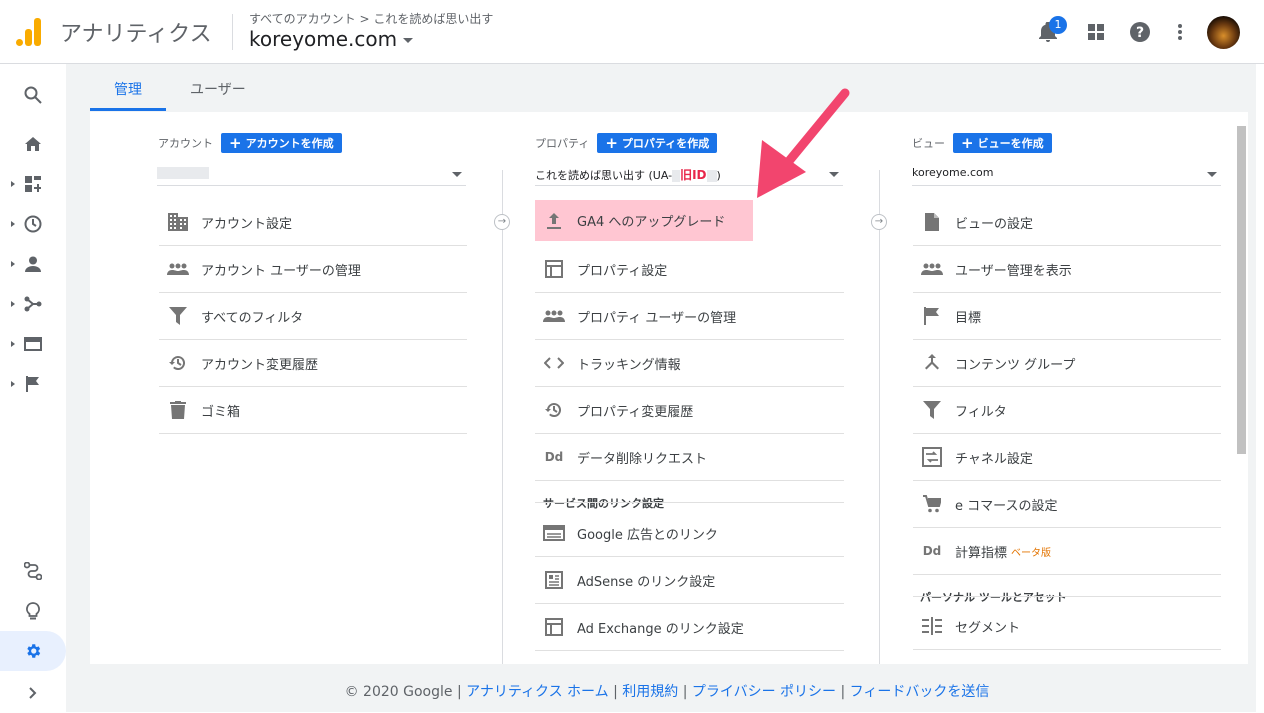  I want to click on list-item-view-settings: ビューの設定, so click(1067, 222).